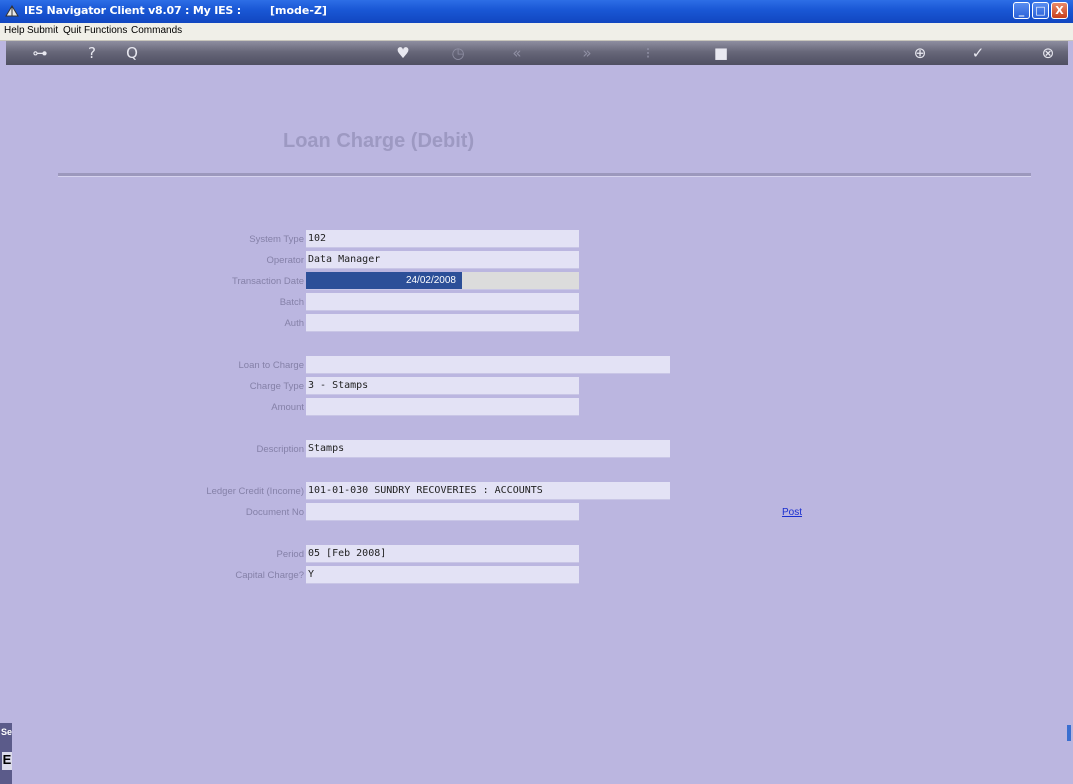  Describe the element at coordinates (105, 30) in the screenshot. I see `menu-functions: Functions` at that location.